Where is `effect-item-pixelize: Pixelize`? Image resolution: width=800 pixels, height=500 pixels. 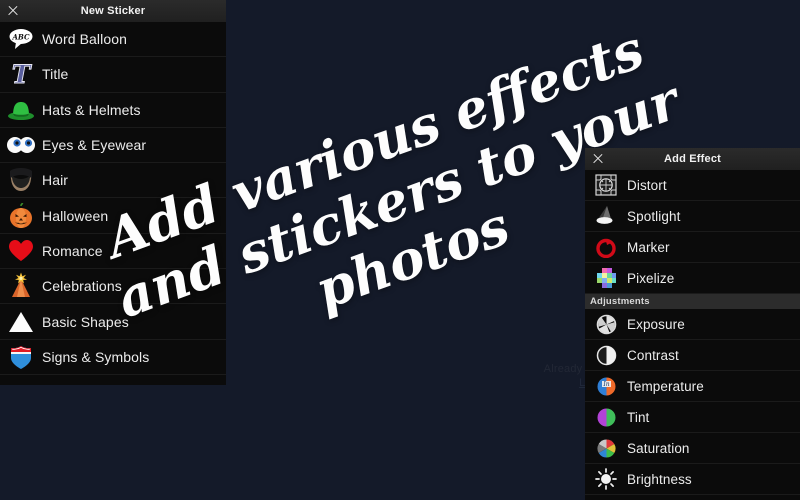 effect-item-pixelize: Pixelize is located at coordinates (692, 278).